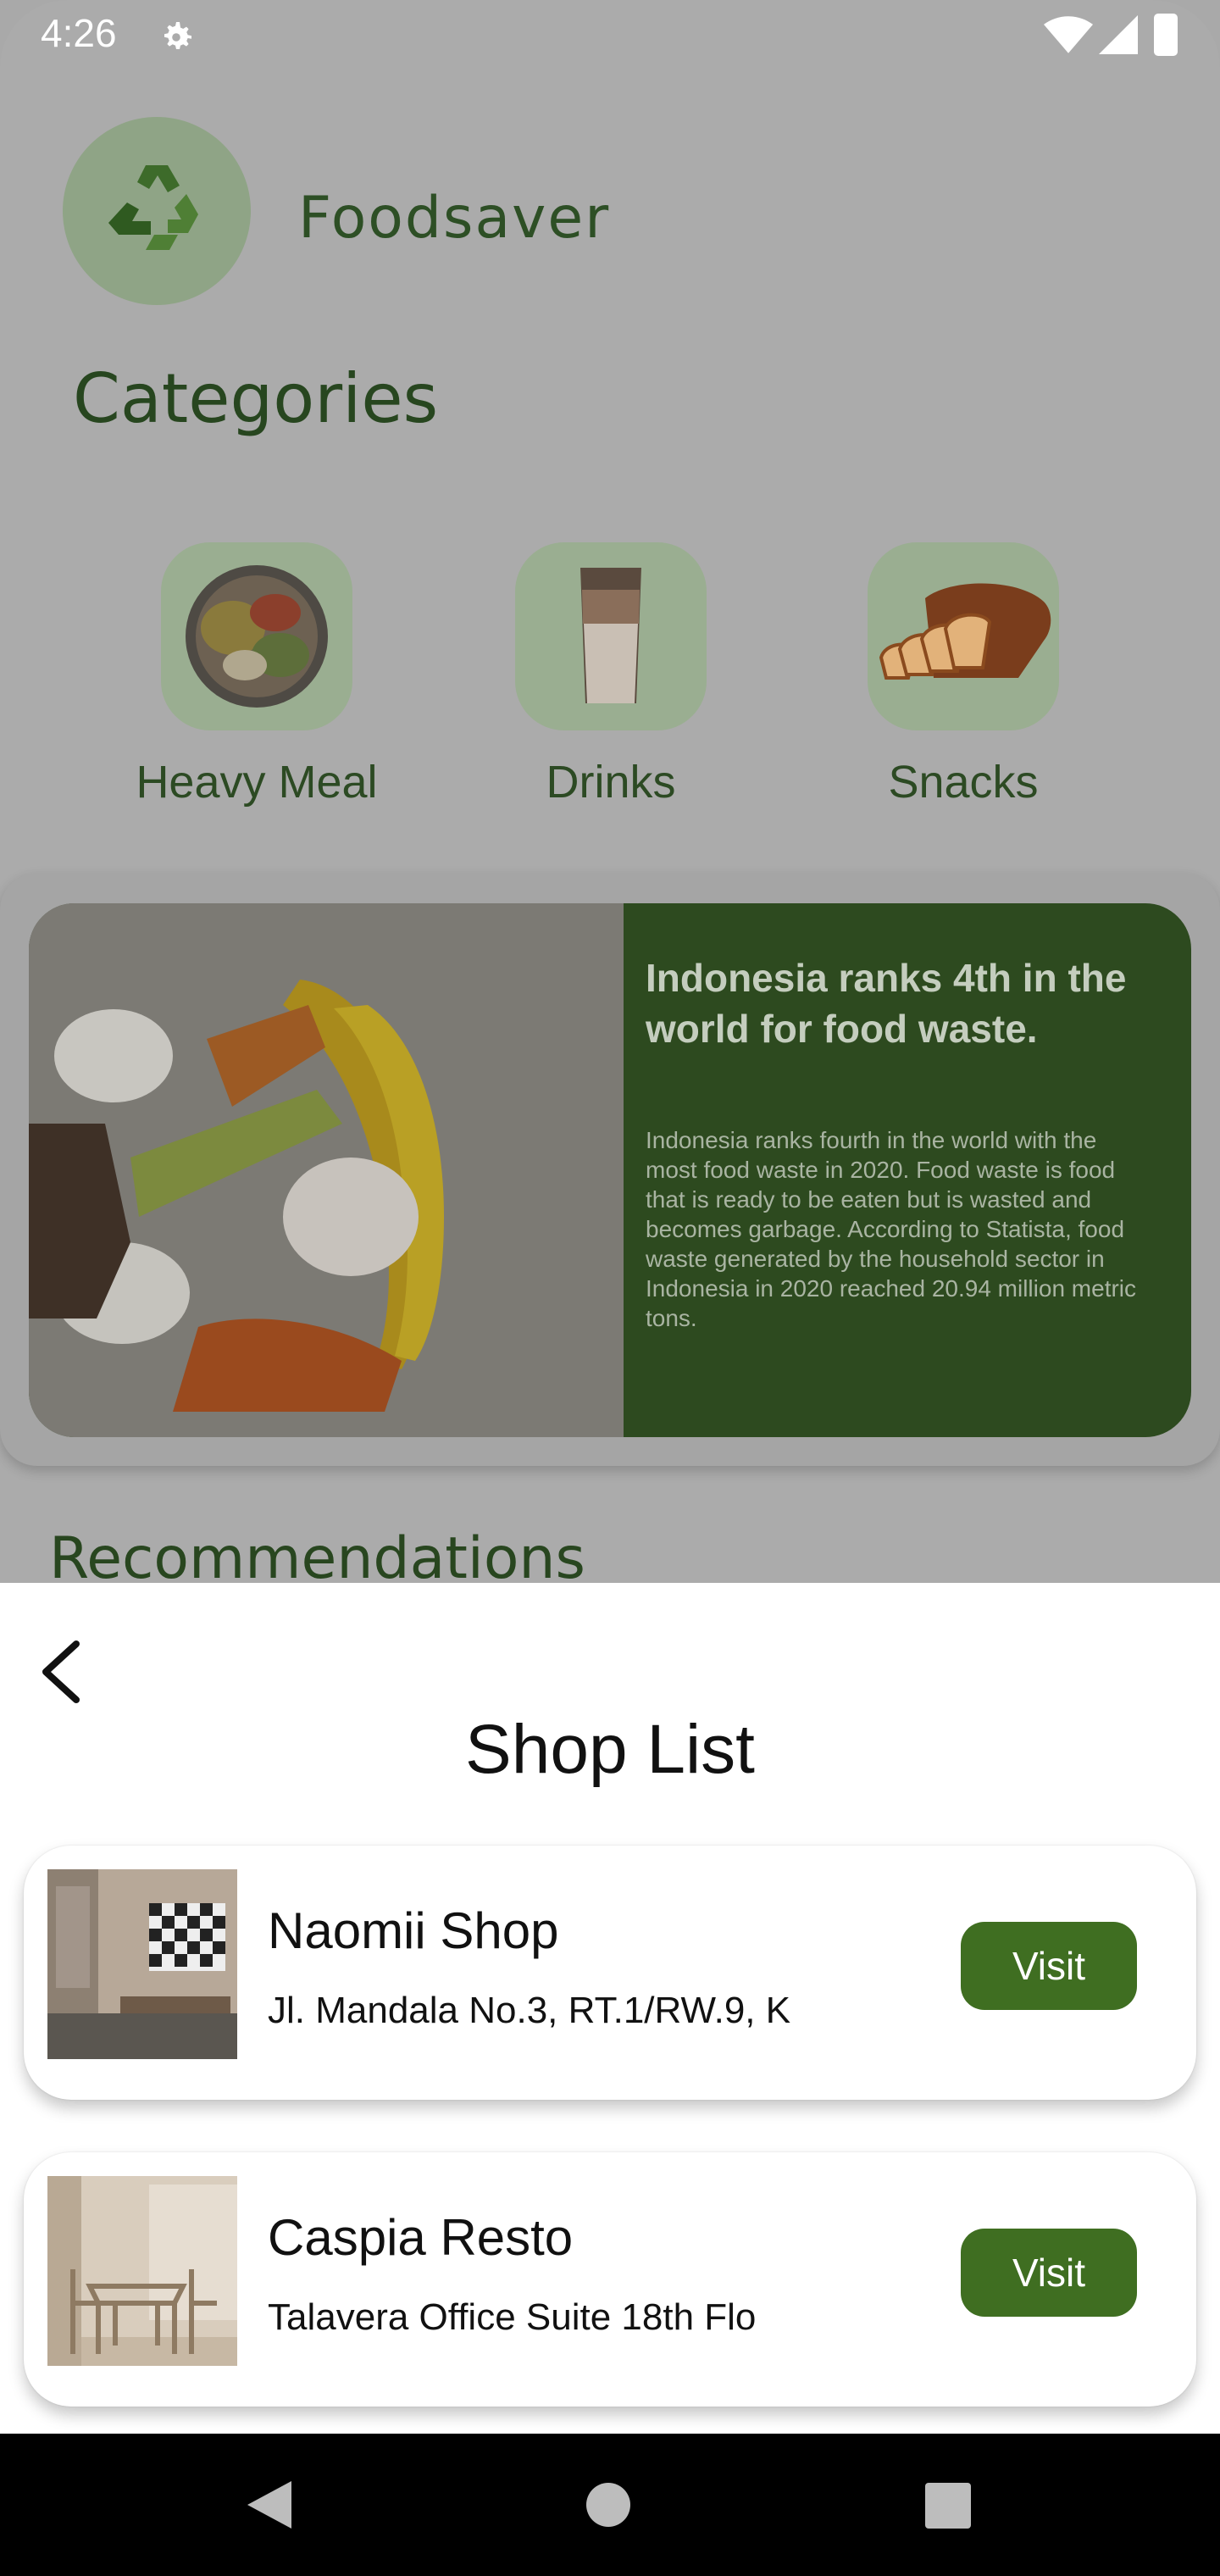  I want to click on cell-signal-icon, so click(1118, 34).